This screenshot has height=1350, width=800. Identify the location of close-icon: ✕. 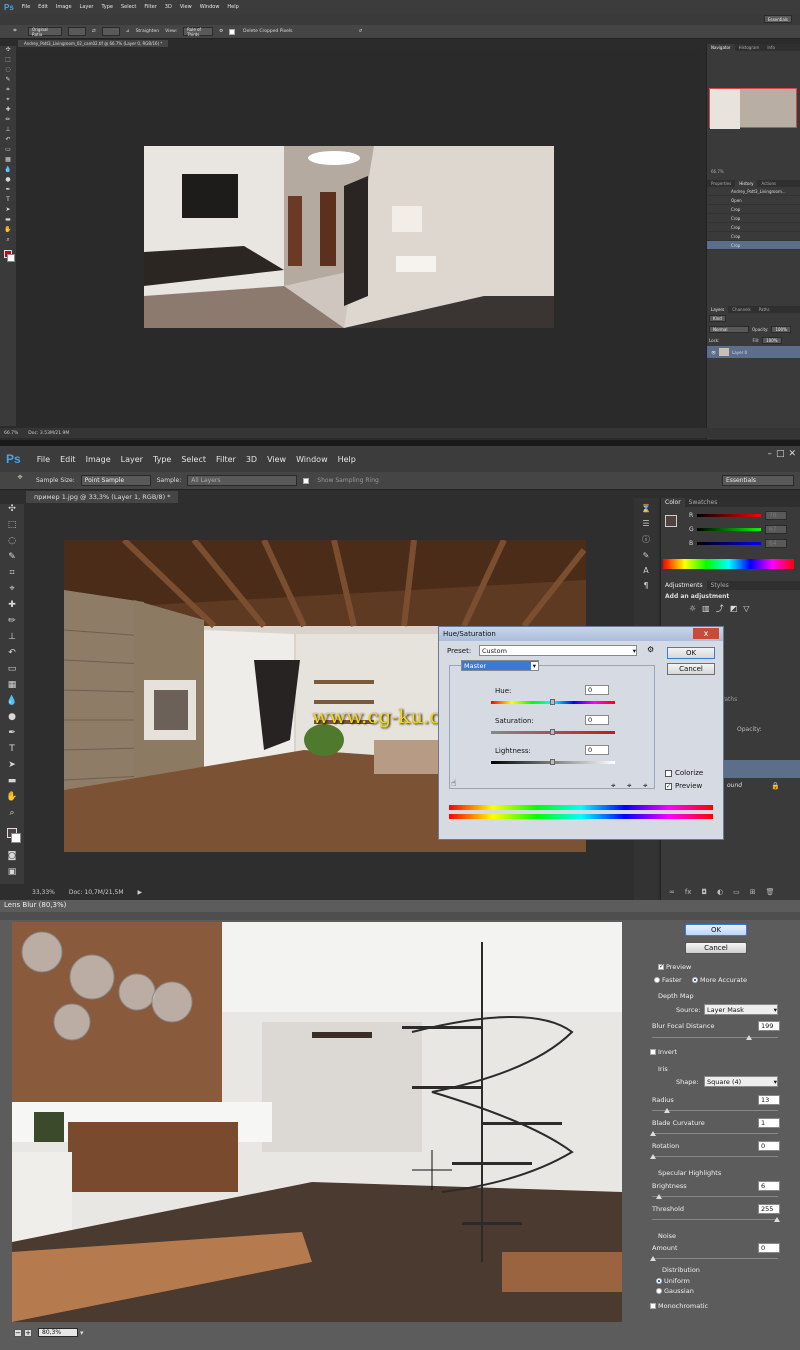
(792, 454).